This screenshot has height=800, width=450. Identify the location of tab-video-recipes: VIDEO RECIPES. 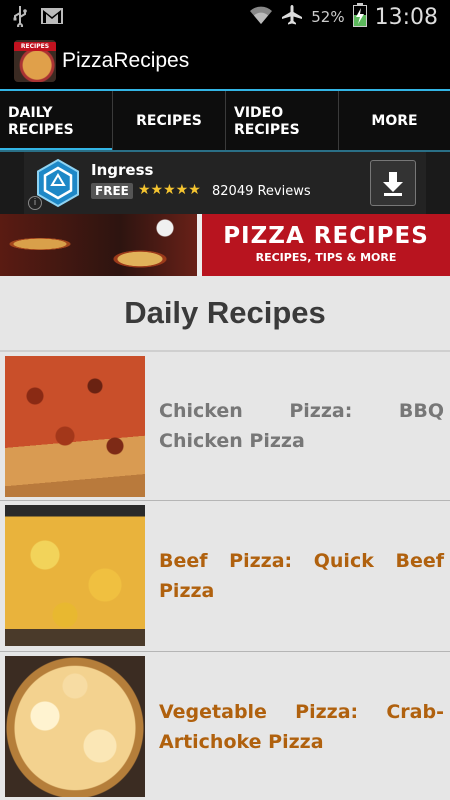
(281, 121).